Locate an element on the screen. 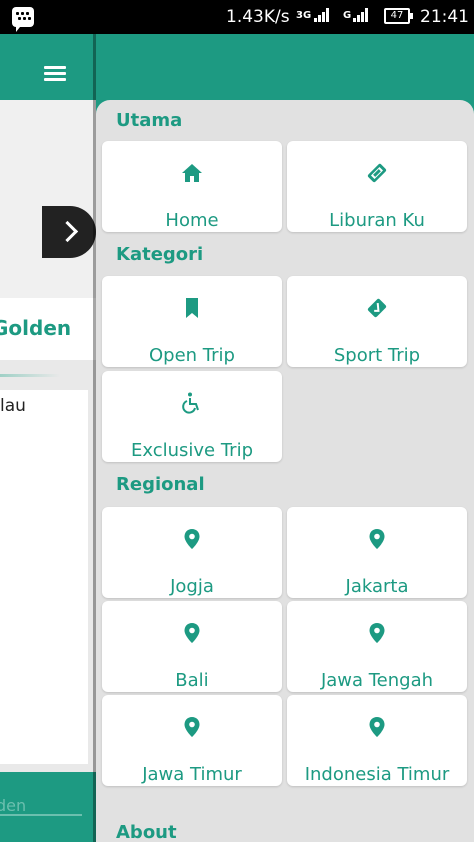  menu-item-sport-trip: Sport Trip is located at coordinates (377, 321).